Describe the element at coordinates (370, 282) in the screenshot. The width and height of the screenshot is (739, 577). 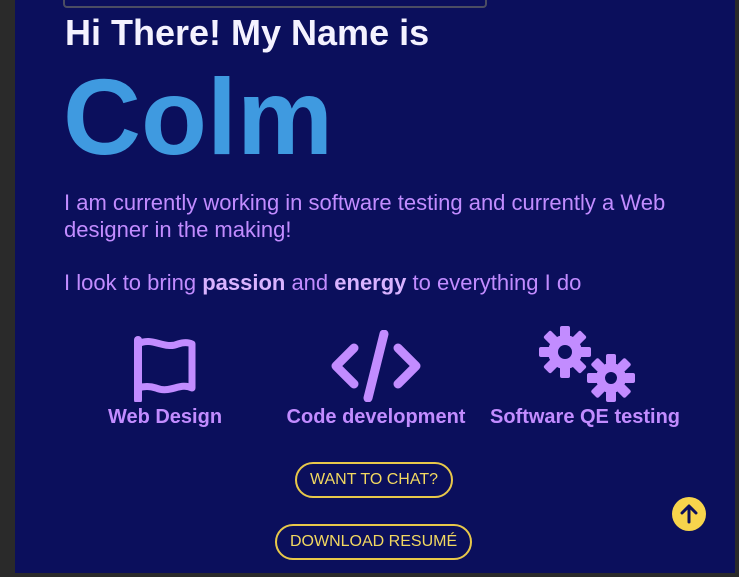
I see `motto-energy: energy` at that location.